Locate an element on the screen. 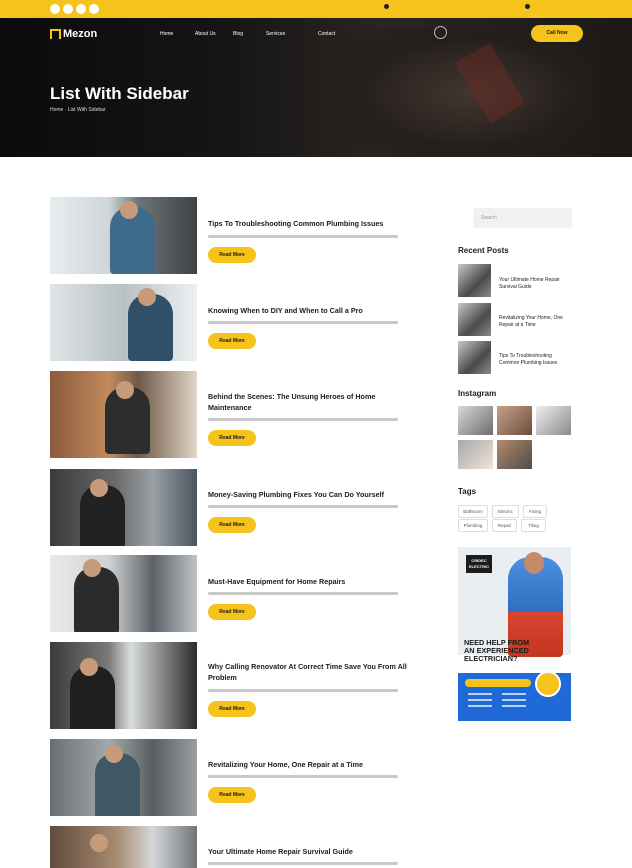  ad-badge-circle is located at coordinates (548, 684).